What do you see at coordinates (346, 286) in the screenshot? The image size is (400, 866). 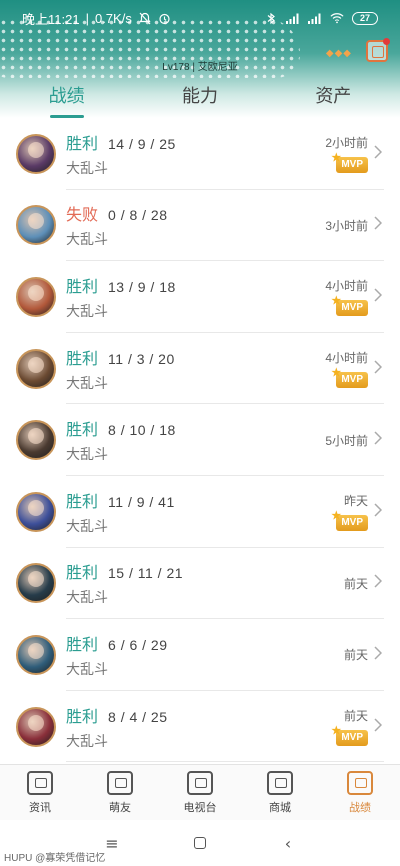 I see `match-time: 4小时前` at bounding box center [346, 286].